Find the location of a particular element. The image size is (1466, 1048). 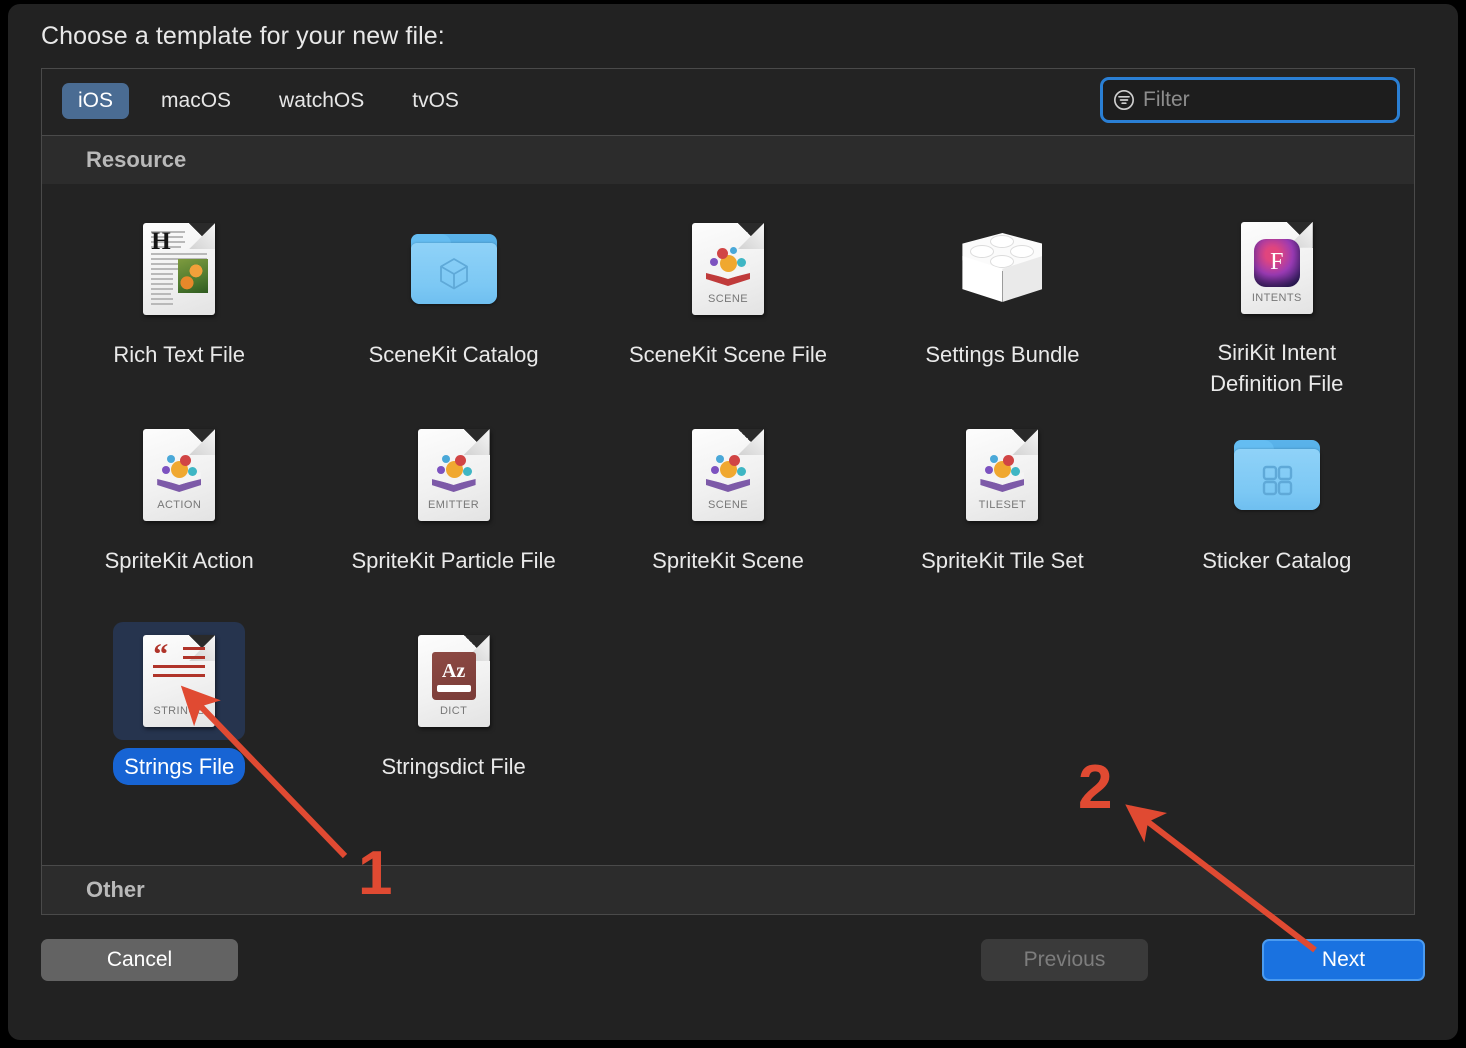

template-label: SceneKit Catalog is located at coordinates (453, 354).